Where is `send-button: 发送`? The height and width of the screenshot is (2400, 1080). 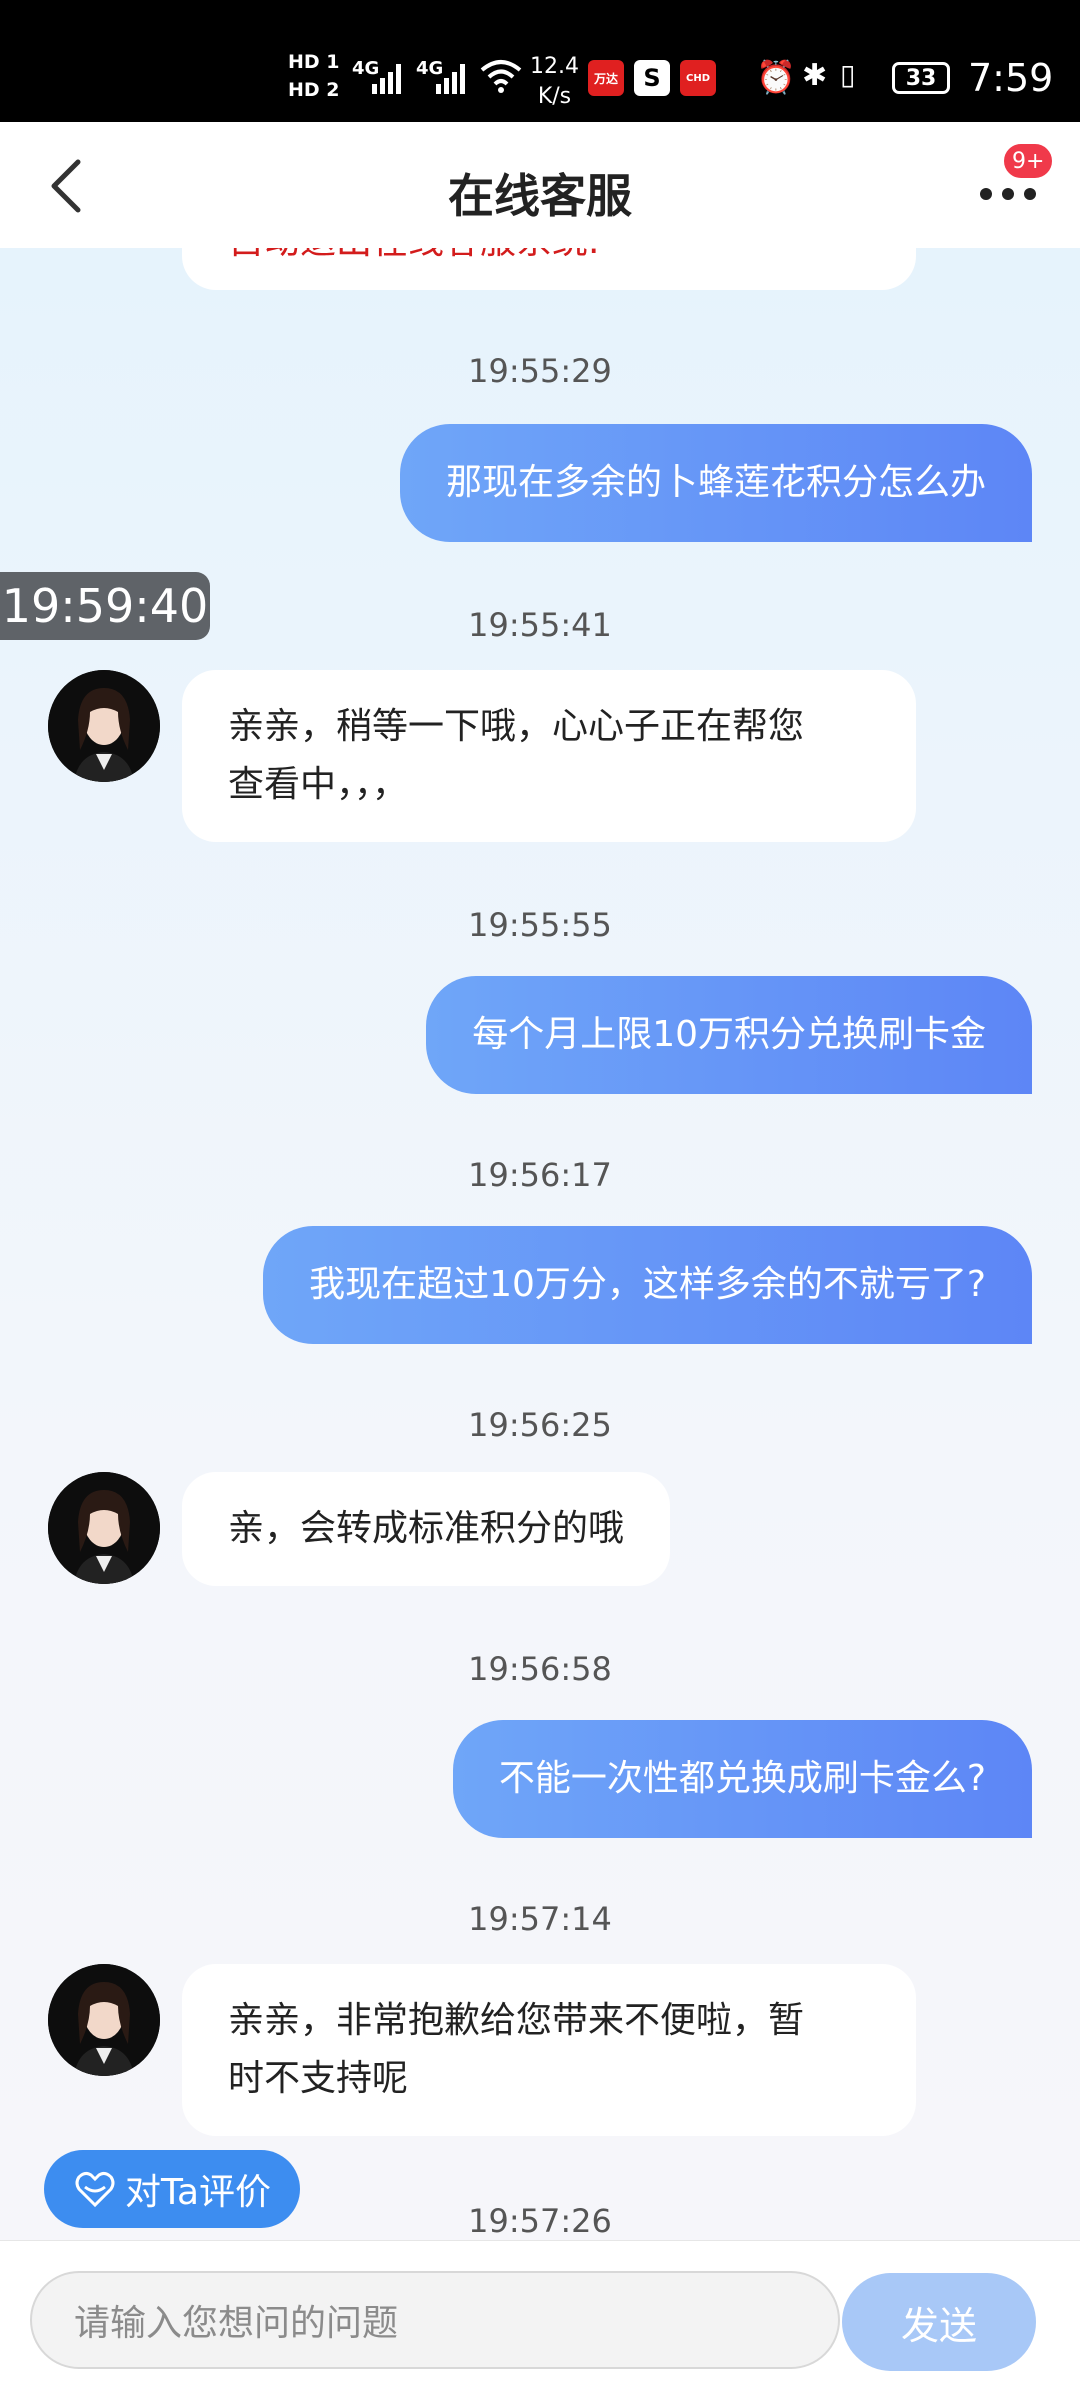 send-button: 发送 is located at coordinates (939, 2322).